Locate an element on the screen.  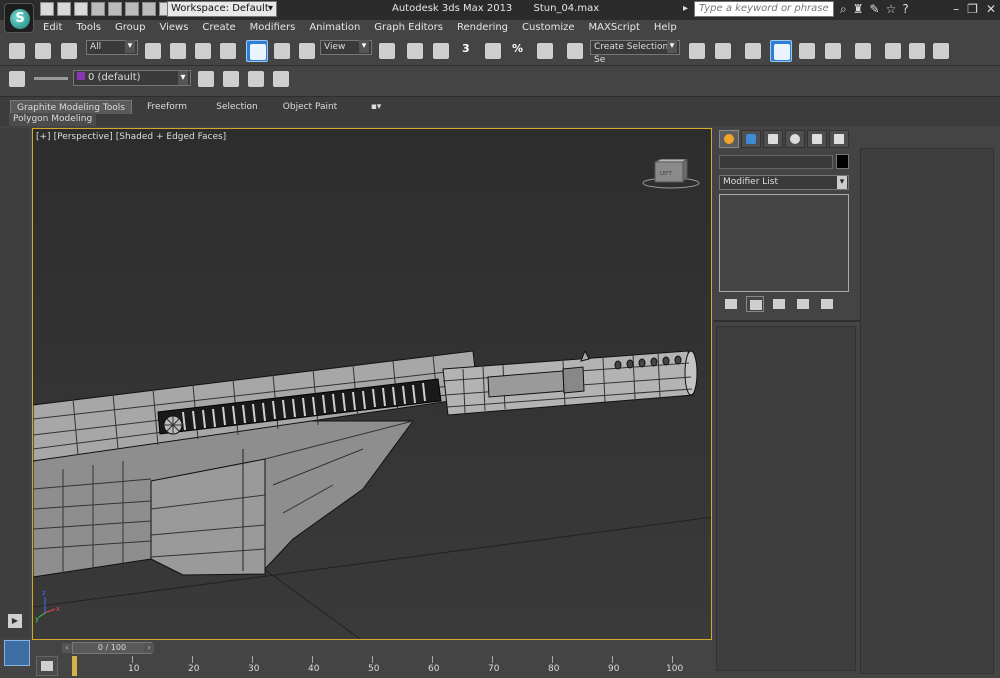
tab-graphite-modeling-tools: Graphite Modeling Tools is located at coordinates (71, 107).